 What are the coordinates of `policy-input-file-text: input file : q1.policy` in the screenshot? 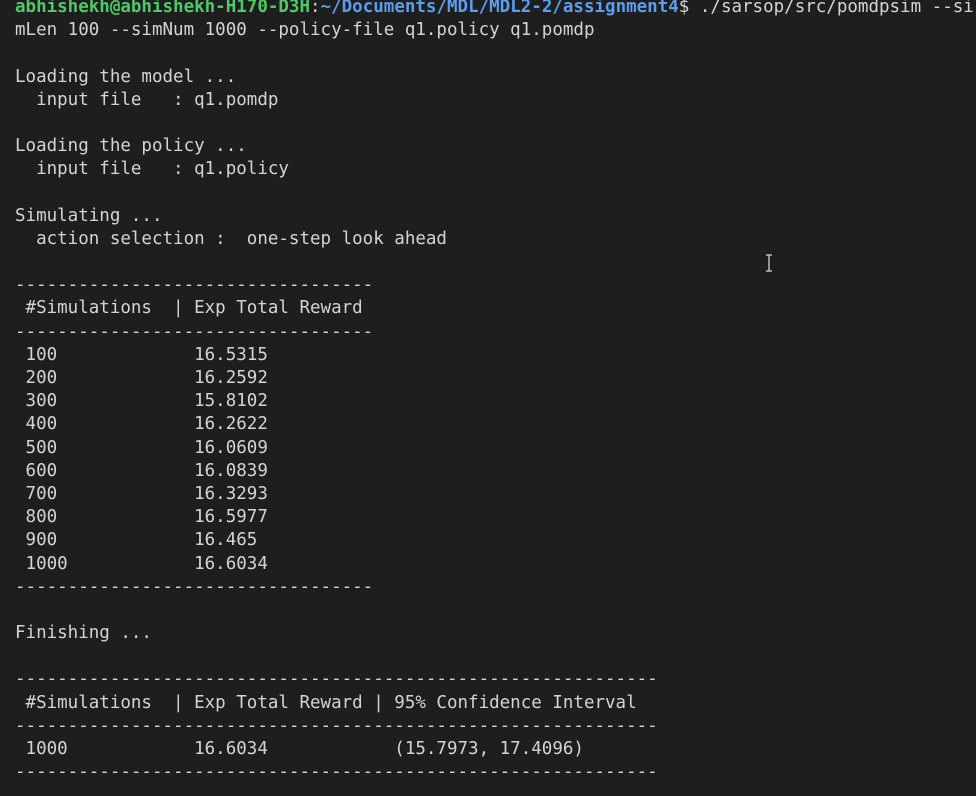 It's located at (152, 169).